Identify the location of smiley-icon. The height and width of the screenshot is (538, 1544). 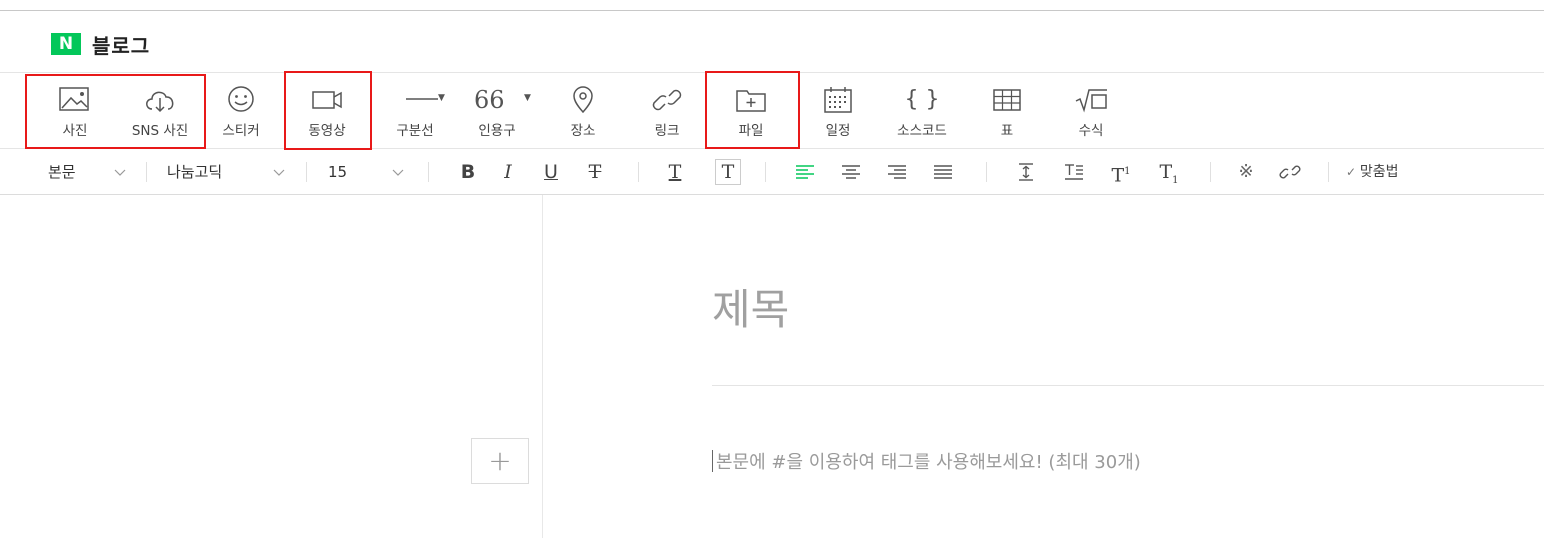
(241, 100).